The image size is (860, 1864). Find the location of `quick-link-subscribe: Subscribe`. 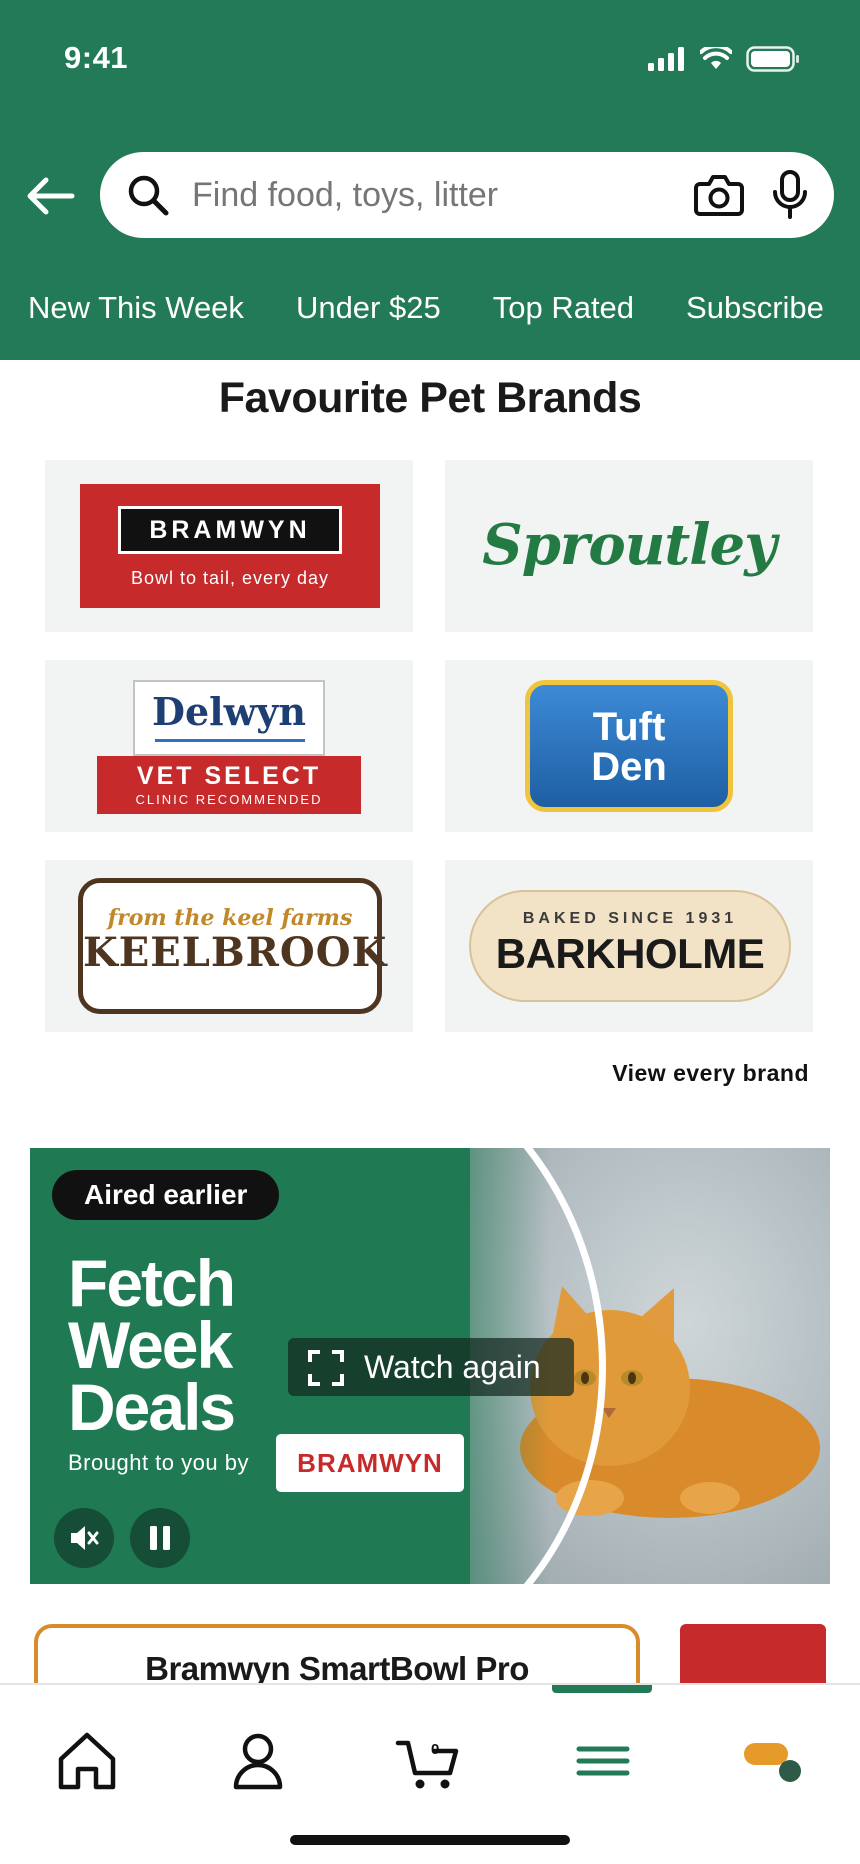

quick-link-subscribe: Subscribe is located at coordinates (755, 308).